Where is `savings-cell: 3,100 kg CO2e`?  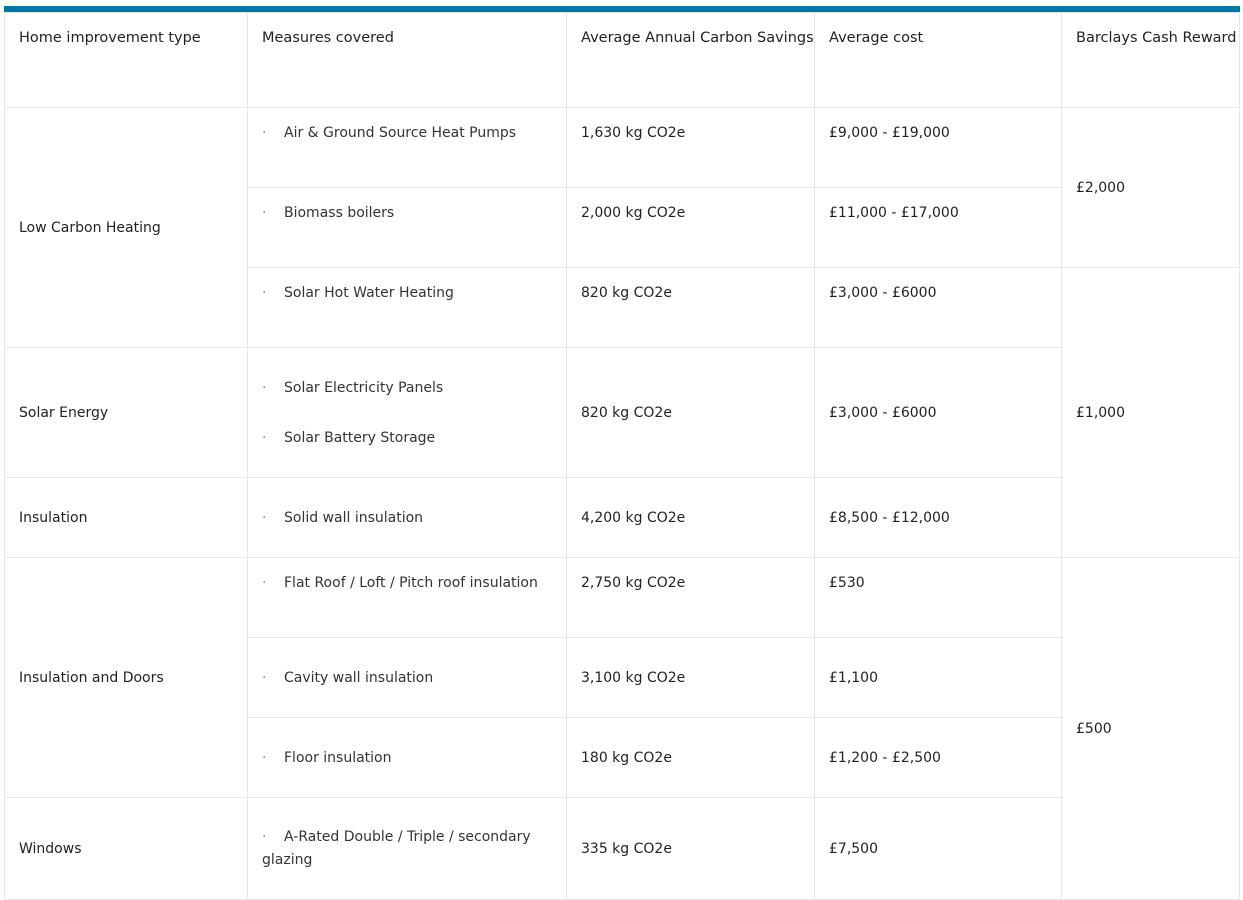
savings-cell: 3,100 kg CO2e is located at coordinates (690, 677).